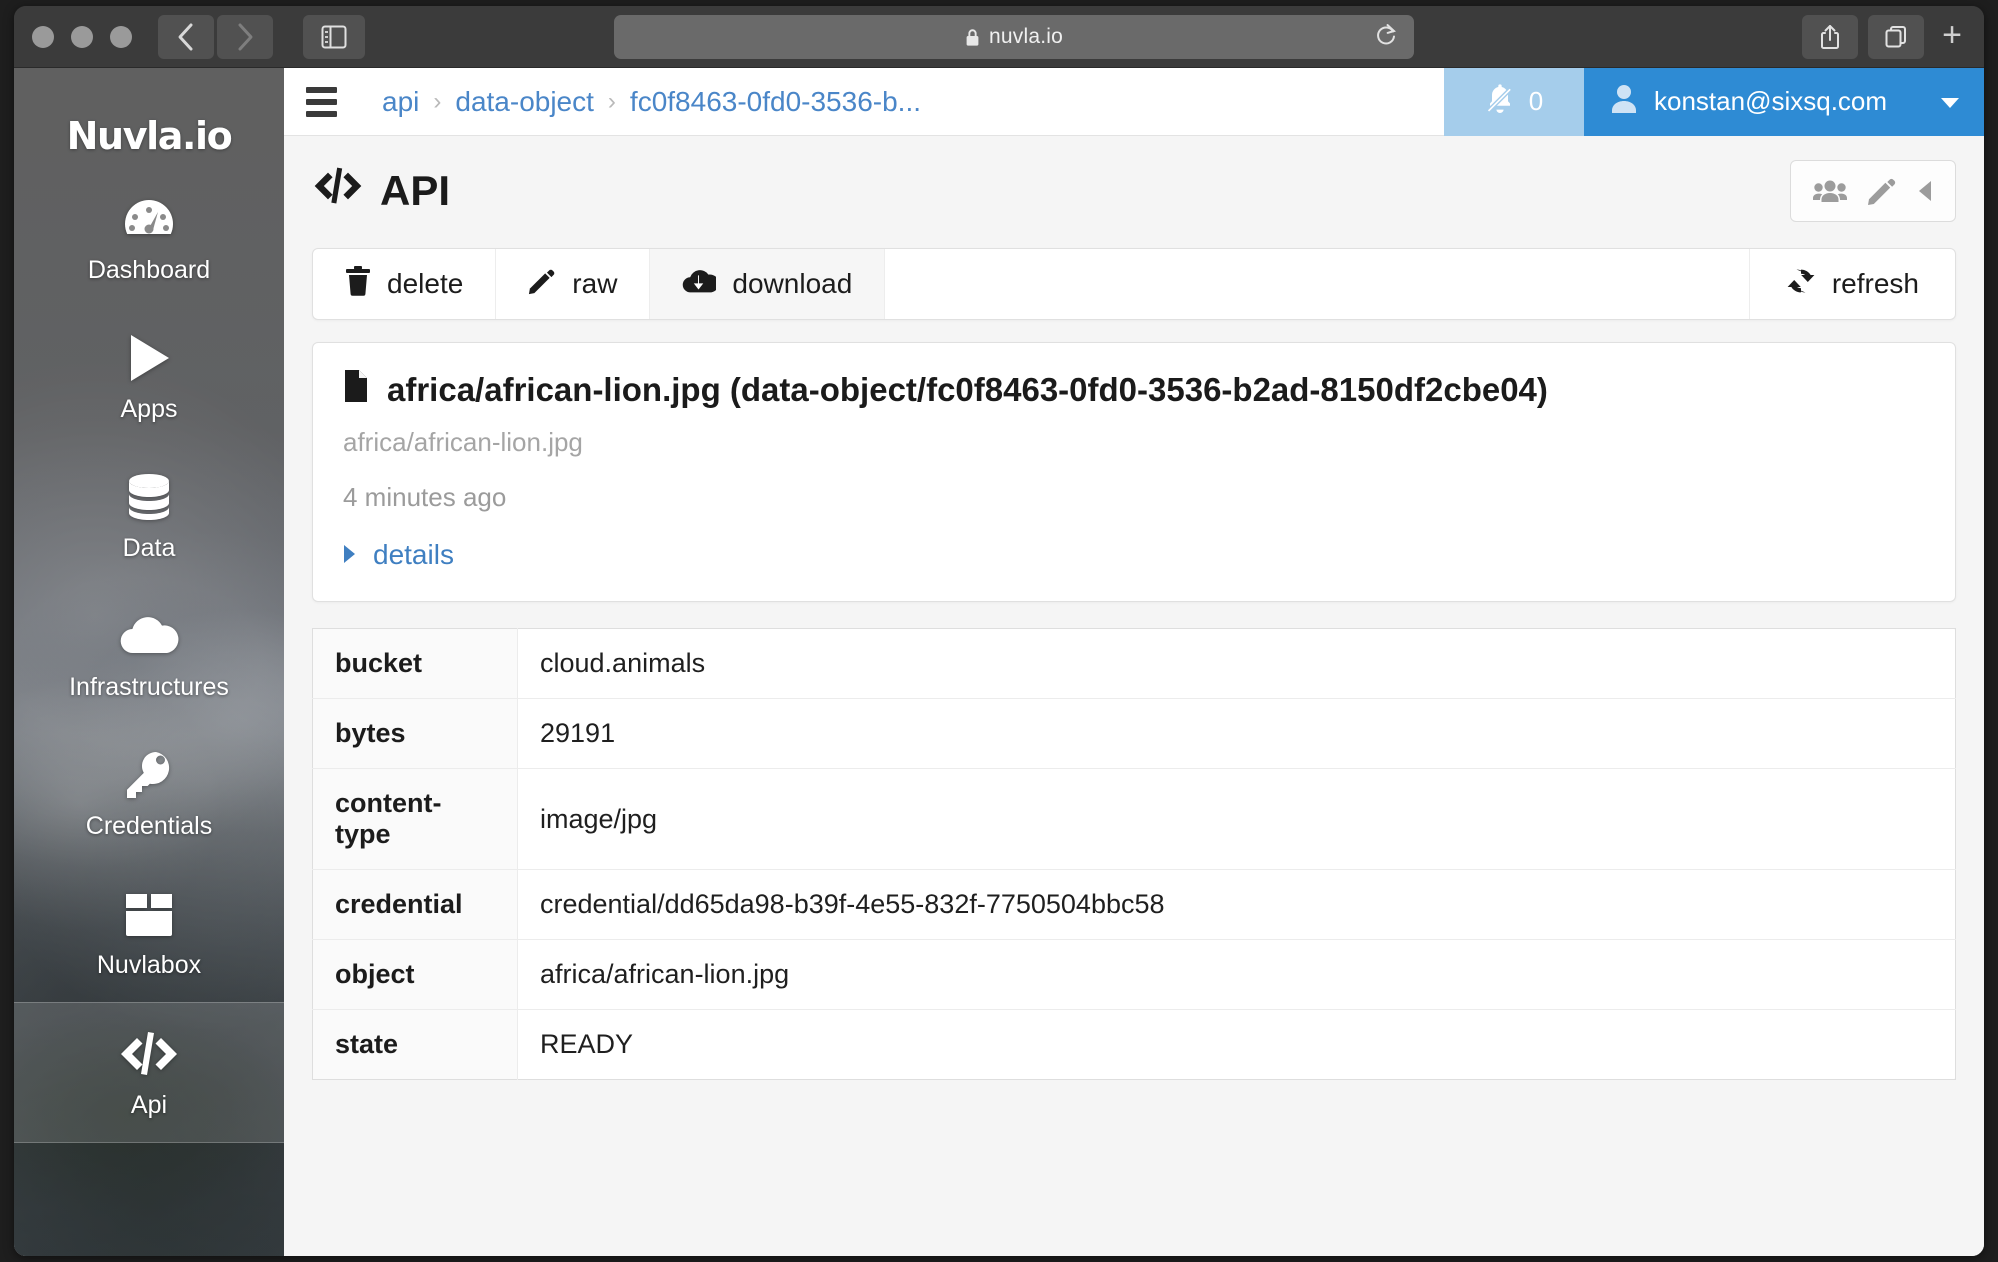 The width and height of the screenshot is (1998, 1262). What do you see at coordinates (149, 687) in the screenshot?
I see `sidebar-item-label: Infrastructures` at bounding box center [149, 687].